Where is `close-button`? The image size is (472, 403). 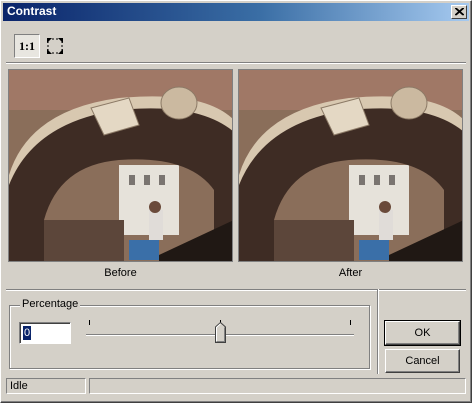
close-button is located at coordinates (459, 12).